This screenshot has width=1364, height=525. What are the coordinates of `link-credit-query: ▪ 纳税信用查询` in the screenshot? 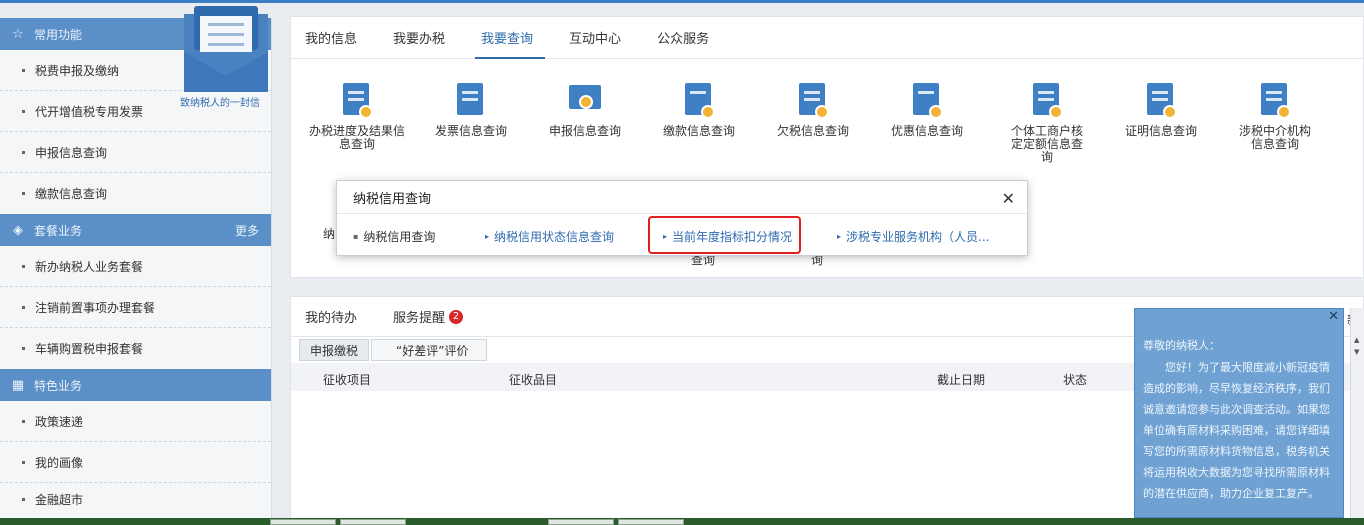 It's located at (394, 236).